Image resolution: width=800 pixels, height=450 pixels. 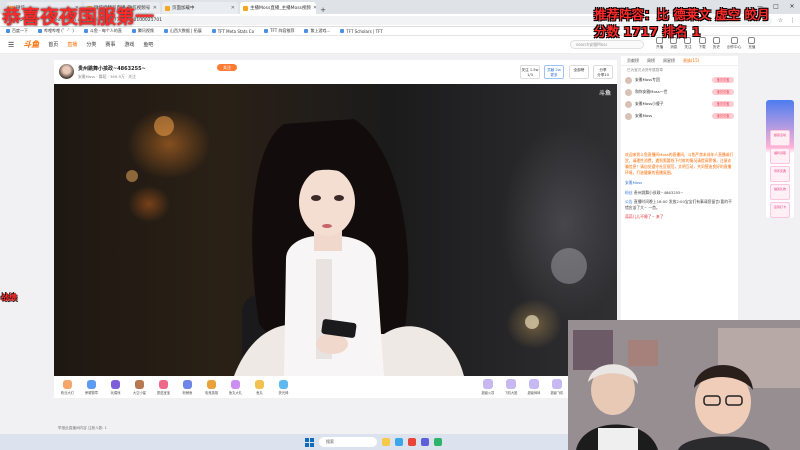 I want to click on bookmark-item: TFT 阵容推荐, so click(x=279, y=31).